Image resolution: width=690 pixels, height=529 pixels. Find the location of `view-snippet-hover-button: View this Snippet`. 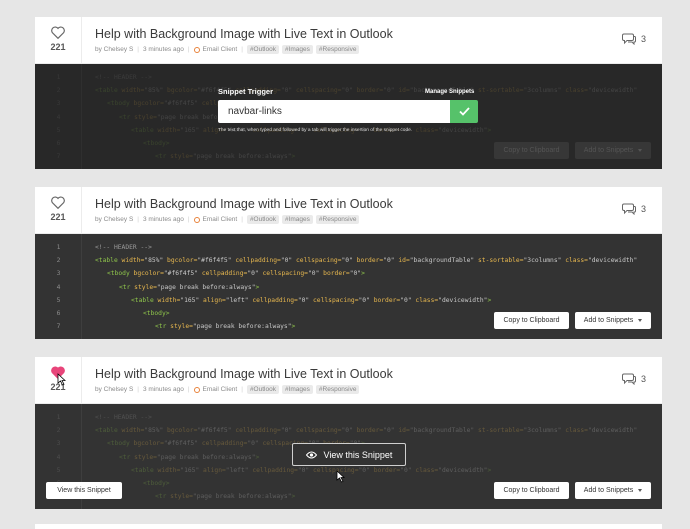

view-snippet-hover-button: View this Snippet is located at coordinates (349, 454).